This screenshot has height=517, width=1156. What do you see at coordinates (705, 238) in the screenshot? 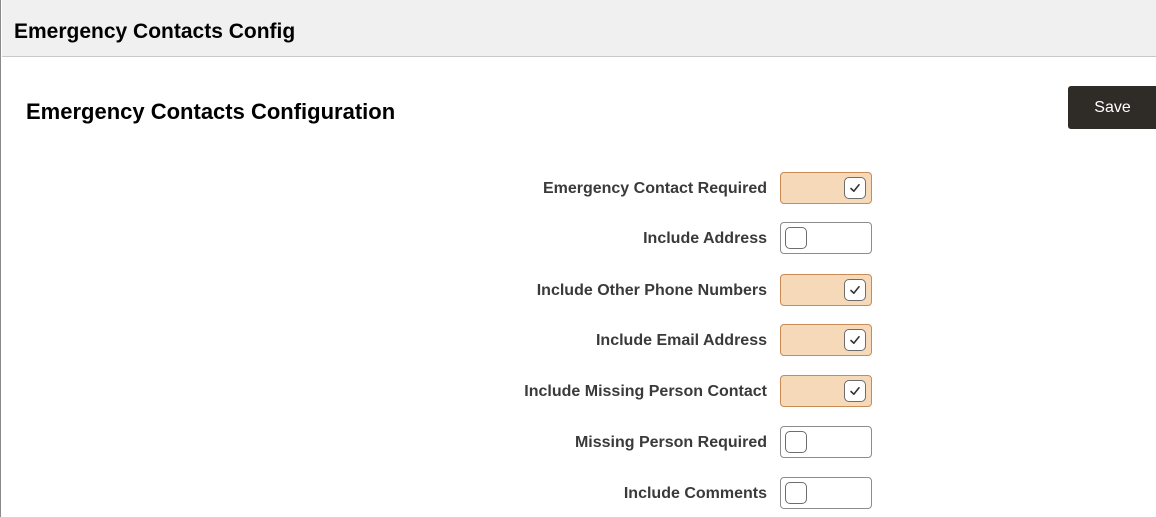
I see `field-label: Include Address` at bounding box center [705, 238].